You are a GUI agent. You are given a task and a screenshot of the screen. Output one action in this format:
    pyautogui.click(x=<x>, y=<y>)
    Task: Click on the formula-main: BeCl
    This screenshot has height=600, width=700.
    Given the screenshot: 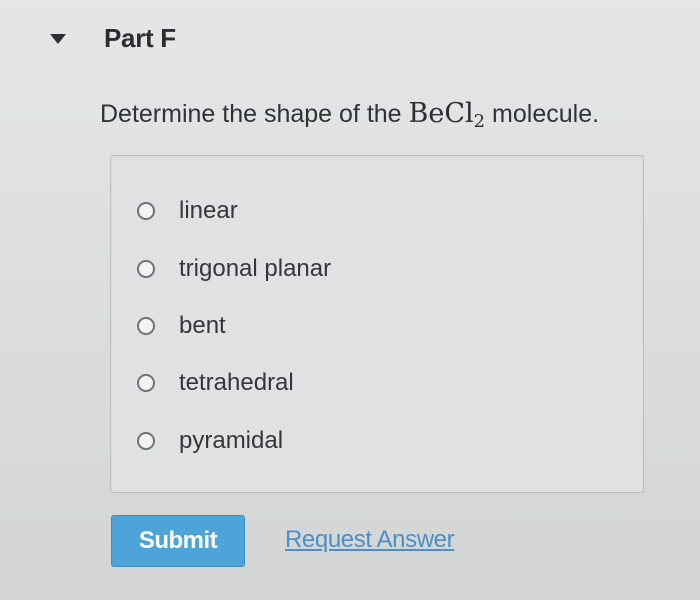 What is the action you would take?
    pyautogui.click(x=441, y=113)
    